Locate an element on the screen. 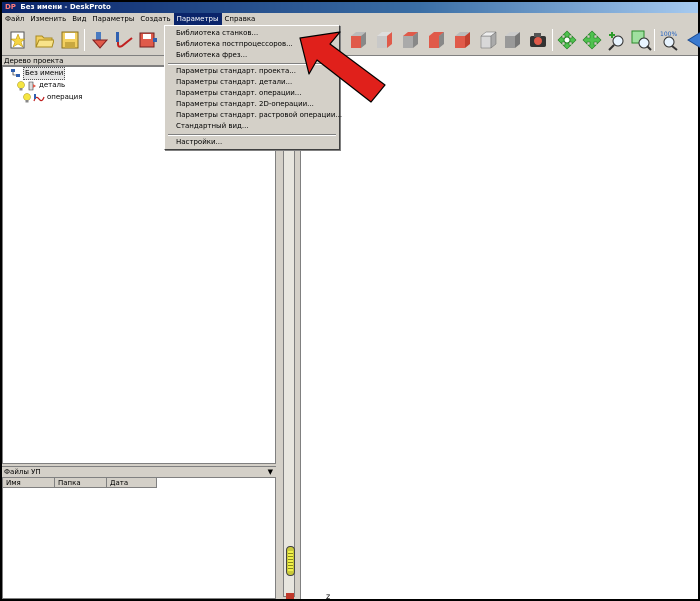 This screenshot has width=700, height=601. tree-node-operation: операция is located at coordinates (52, 97).